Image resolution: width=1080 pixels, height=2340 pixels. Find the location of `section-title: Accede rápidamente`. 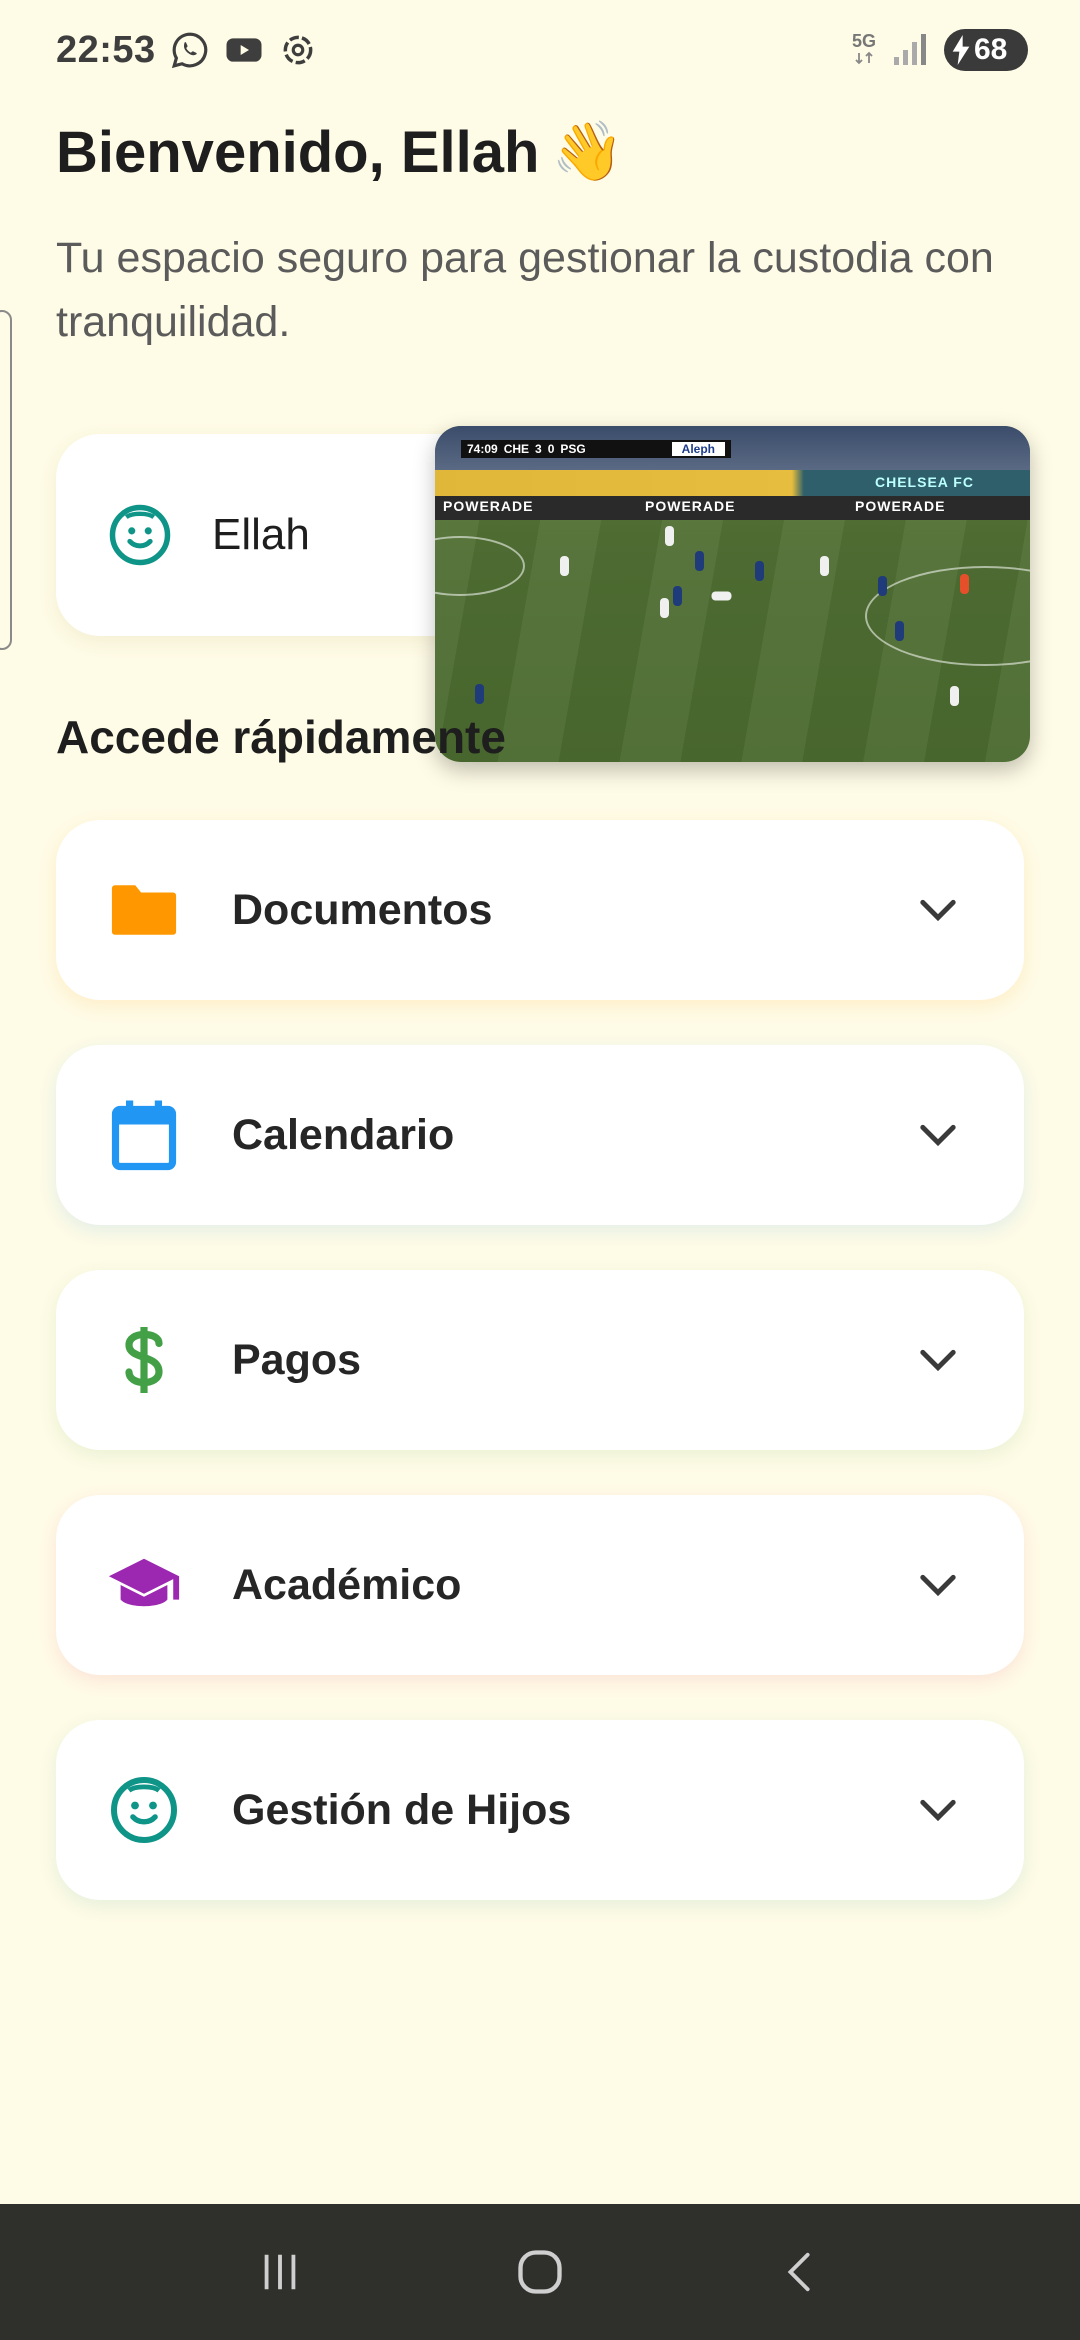

section-title: Accede rápidamente is located at coordinates (281, 737).